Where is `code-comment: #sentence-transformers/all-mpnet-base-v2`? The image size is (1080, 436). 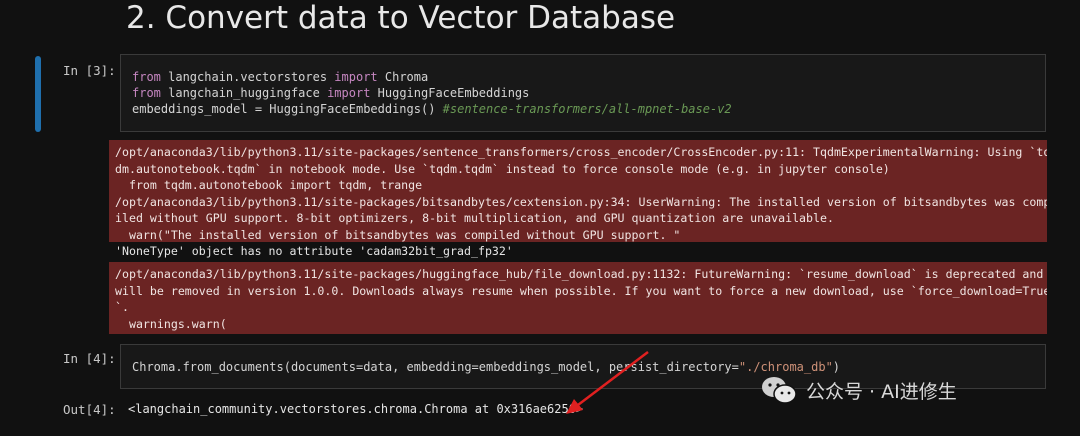 code-comment: #sentence-transformers/all-mpnet-base-v2 is located at coordinates (587, 109).